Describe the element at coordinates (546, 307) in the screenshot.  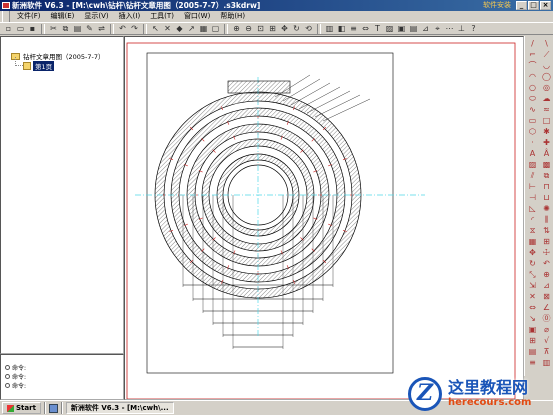
I see `angle-tool-icon: ∠` at that location.